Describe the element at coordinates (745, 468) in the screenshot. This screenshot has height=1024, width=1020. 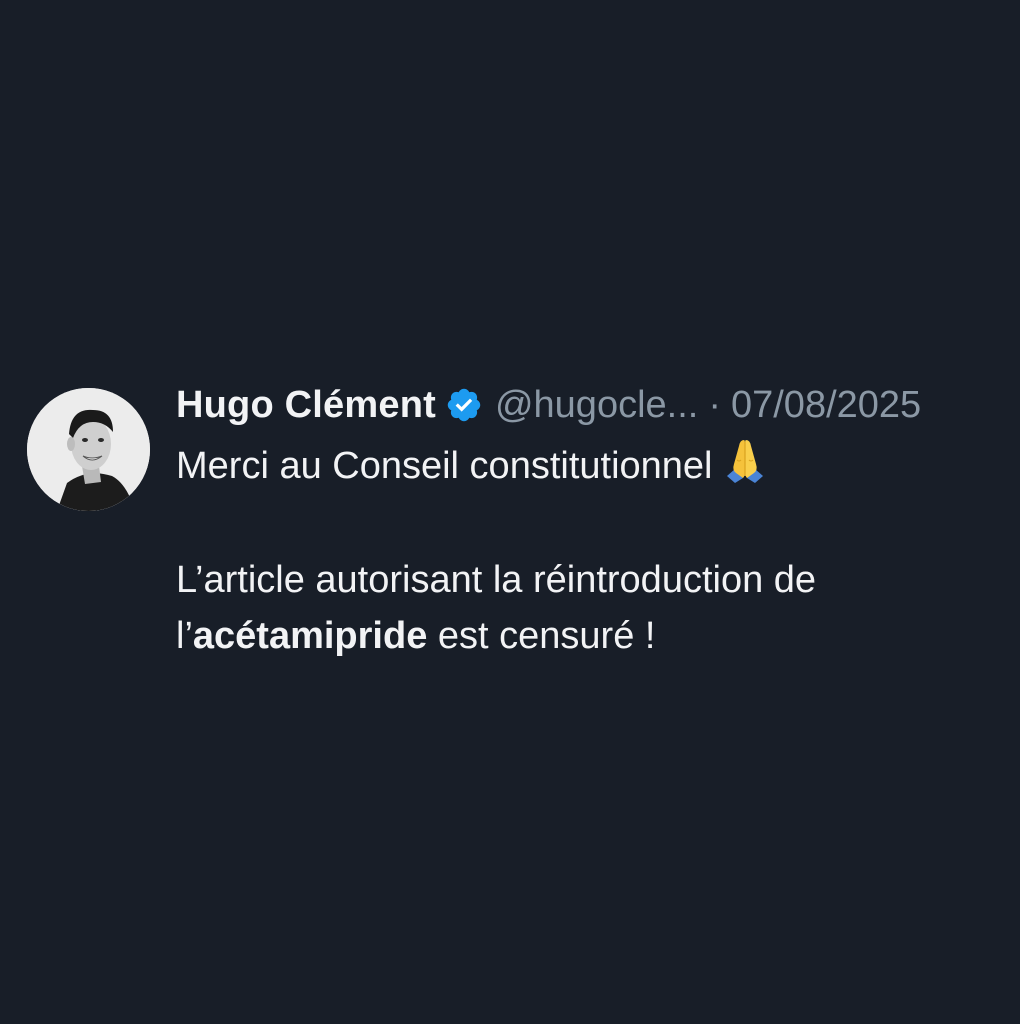
I see `folded-hands-emoji-icon` at that location.